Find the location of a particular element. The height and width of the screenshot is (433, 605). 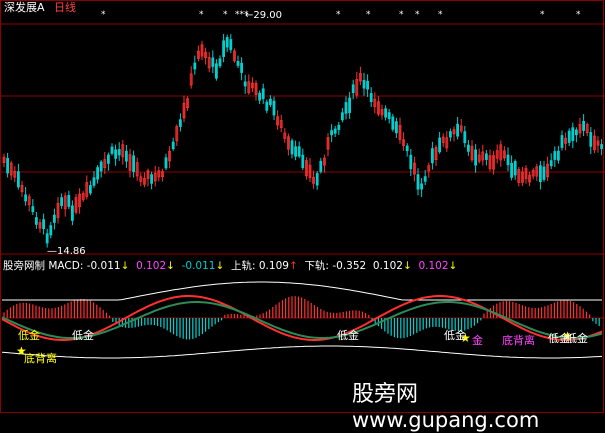

low-price-marker: —14.86 is located at coordinates (66, 251).